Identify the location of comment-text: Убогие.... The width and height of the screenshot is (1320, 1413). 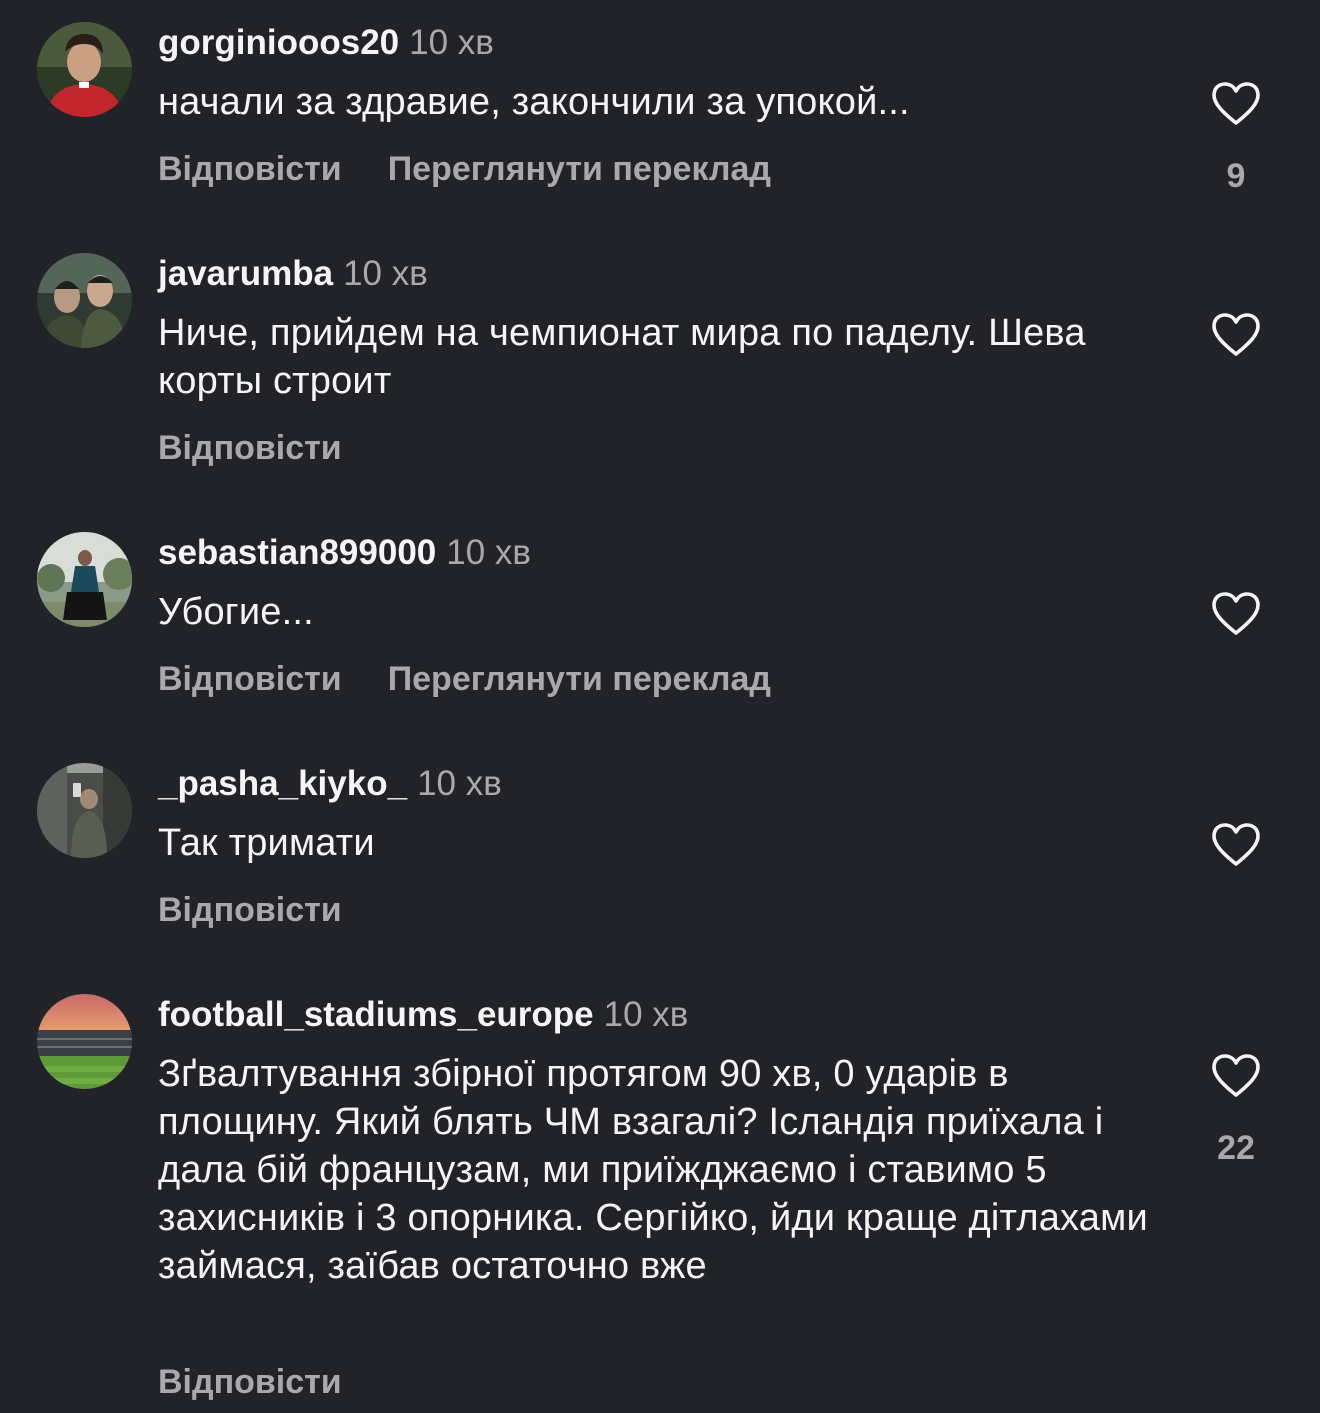
(236, 612).